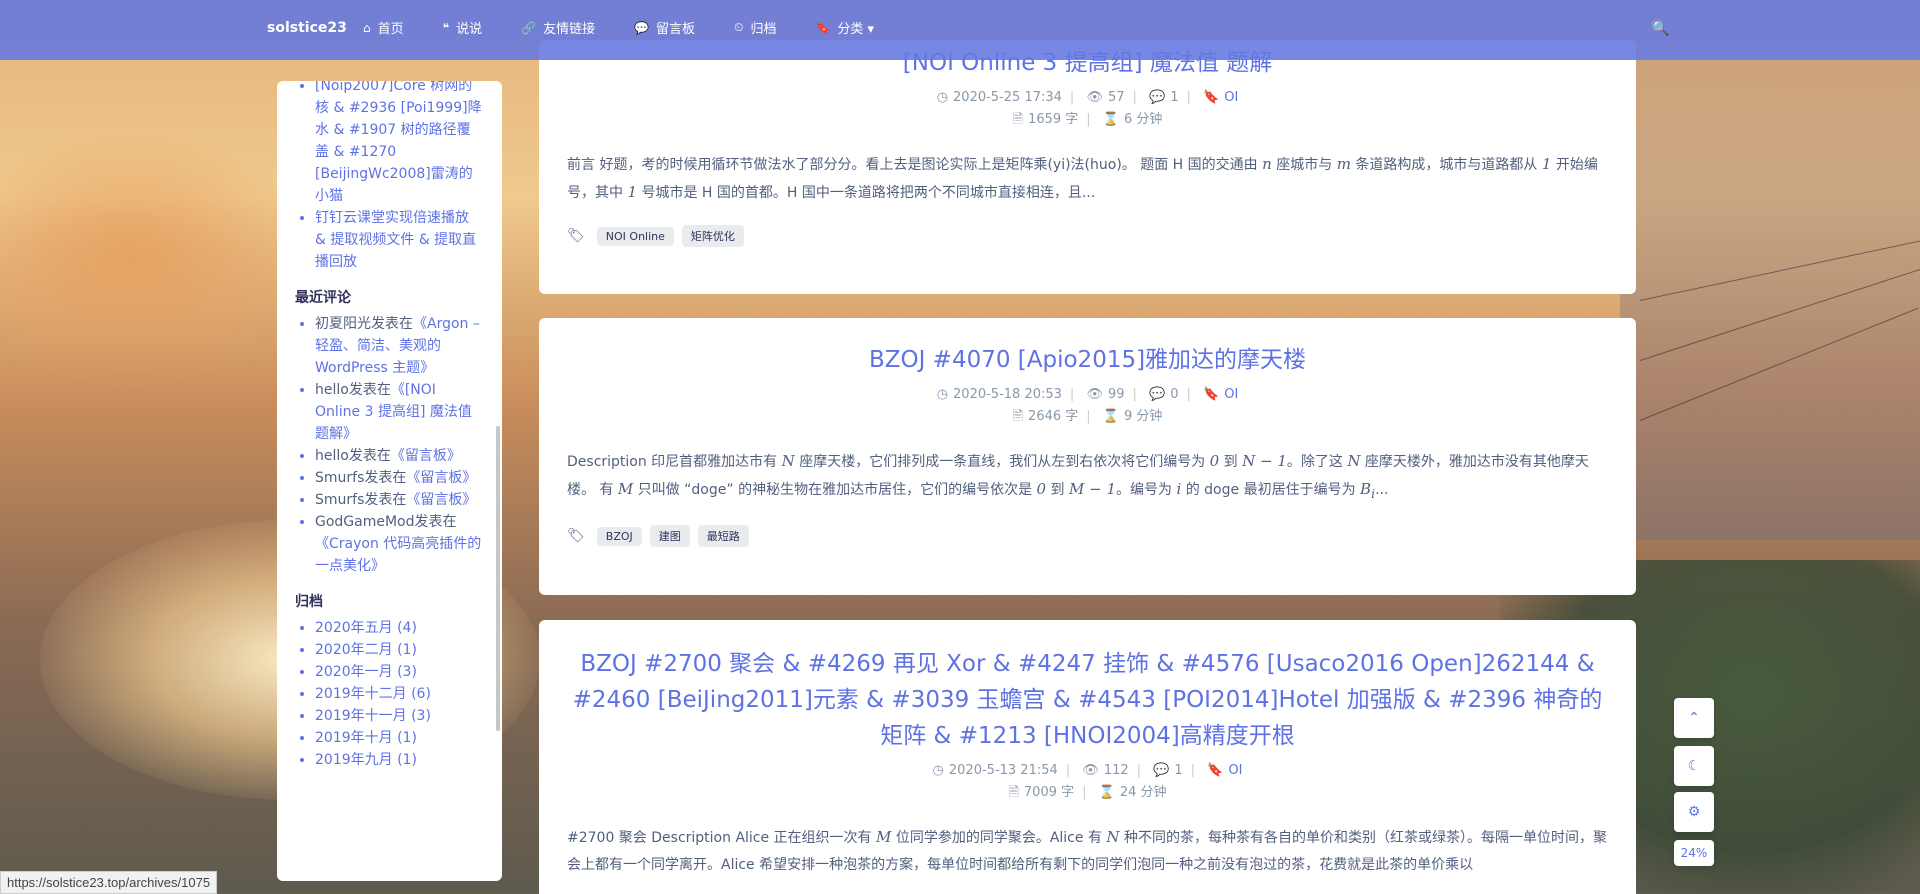 The width and height of the screenshot is (1920, 894). What do you see at coordinates (723, 536) in the screenshot?
I see `tag-chip: 最短路` at bounding box center [723, 536].